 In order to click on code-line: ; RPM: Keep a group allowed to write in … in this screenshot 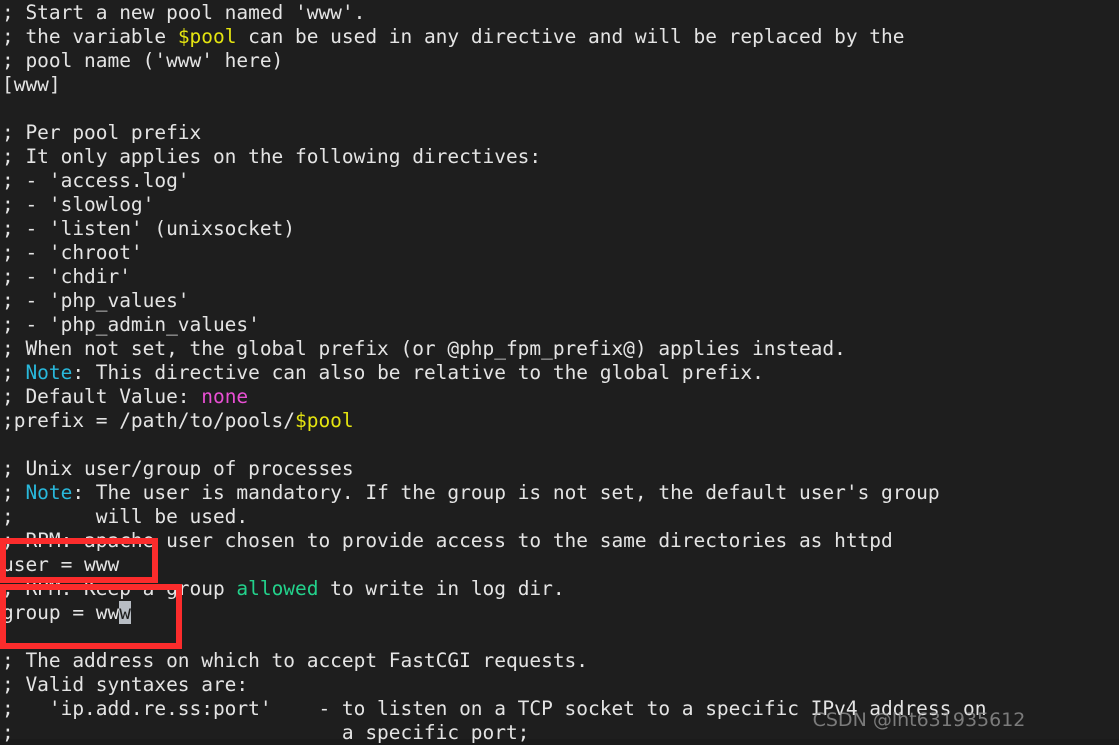, I will do `click(494, 589)`.